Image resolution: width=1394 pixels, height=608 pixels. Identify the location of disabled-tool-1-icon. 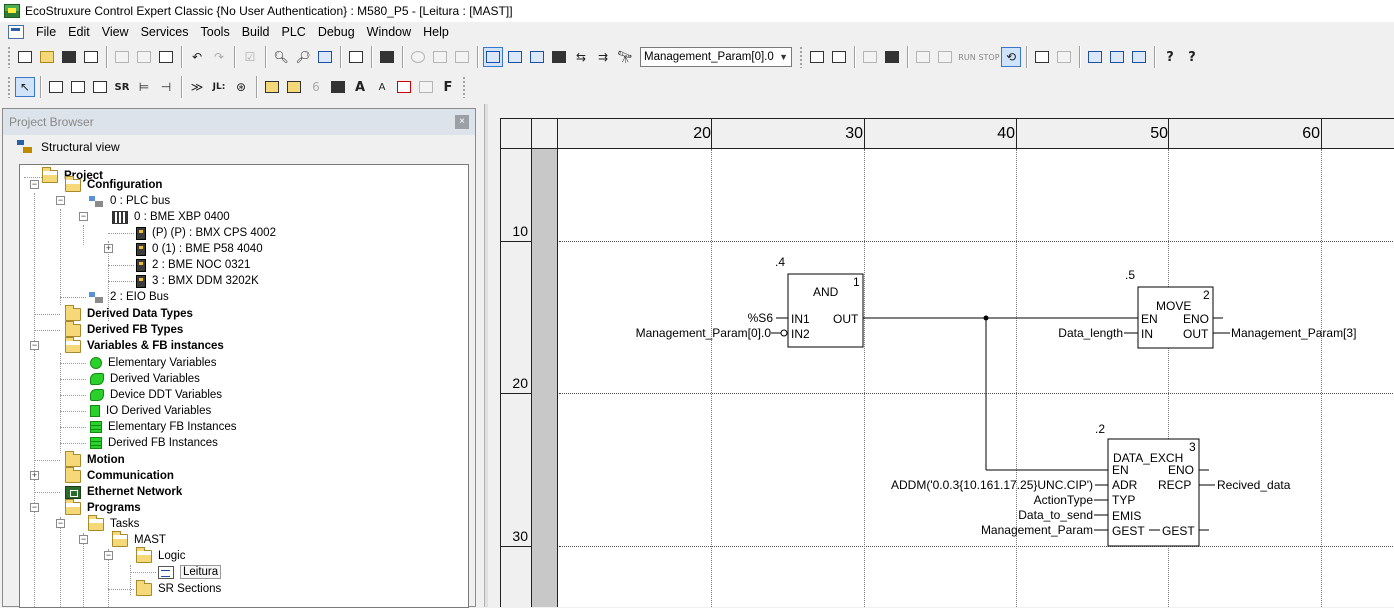
(418, 57).